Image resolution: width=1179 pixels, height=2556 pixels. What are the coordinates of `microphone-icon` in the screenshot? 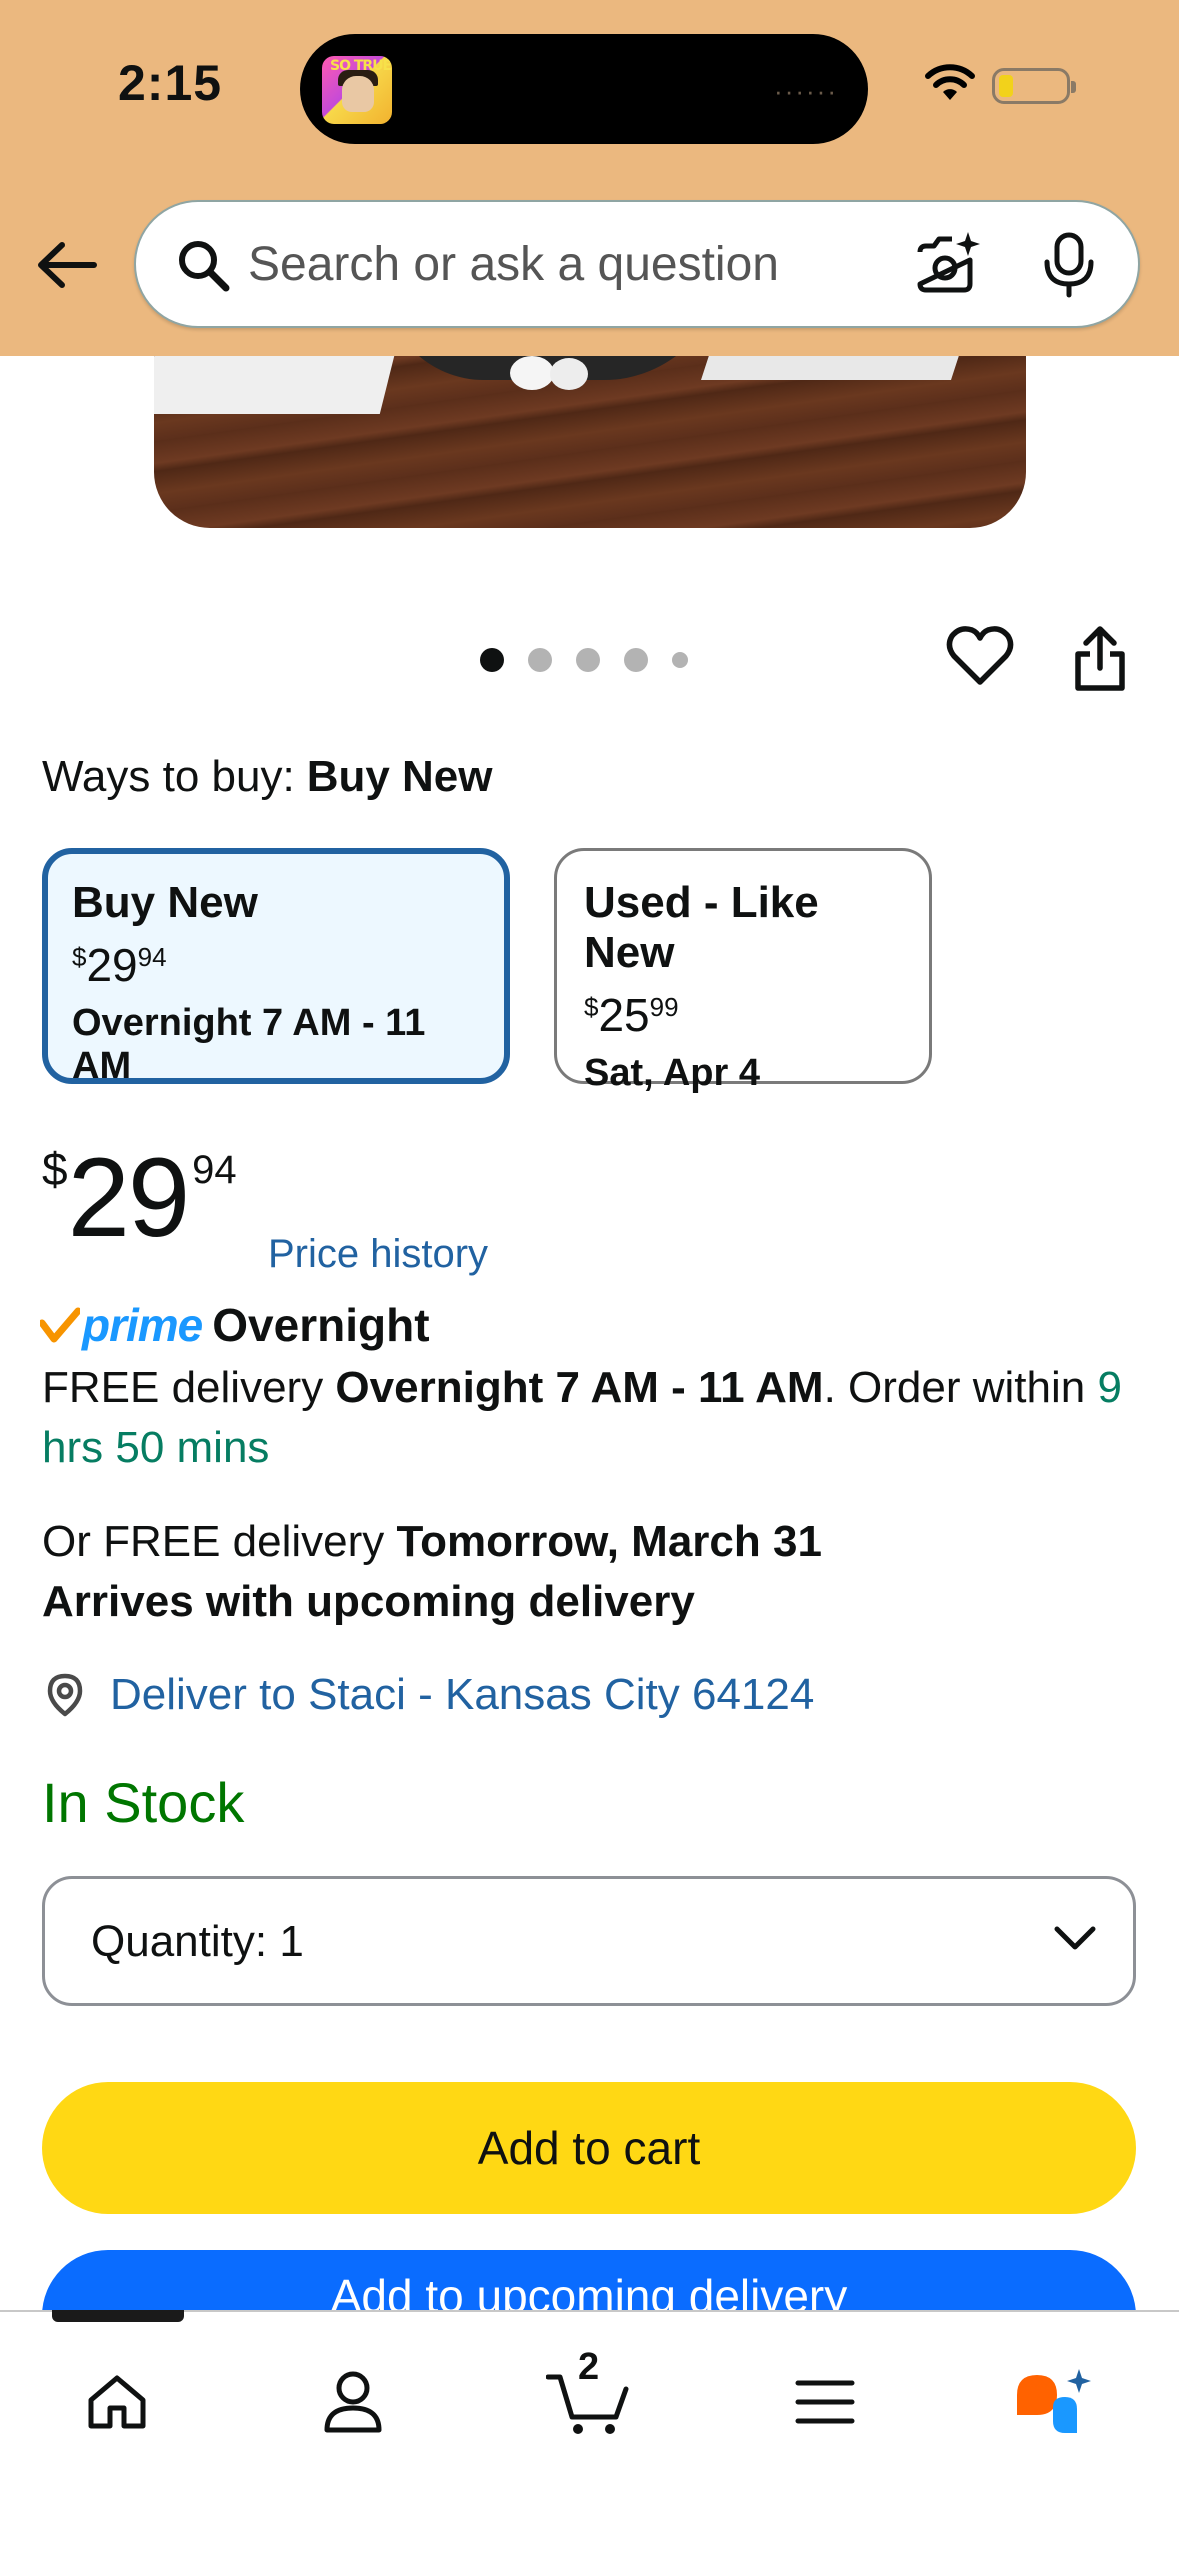 It's located at (1069, 265).